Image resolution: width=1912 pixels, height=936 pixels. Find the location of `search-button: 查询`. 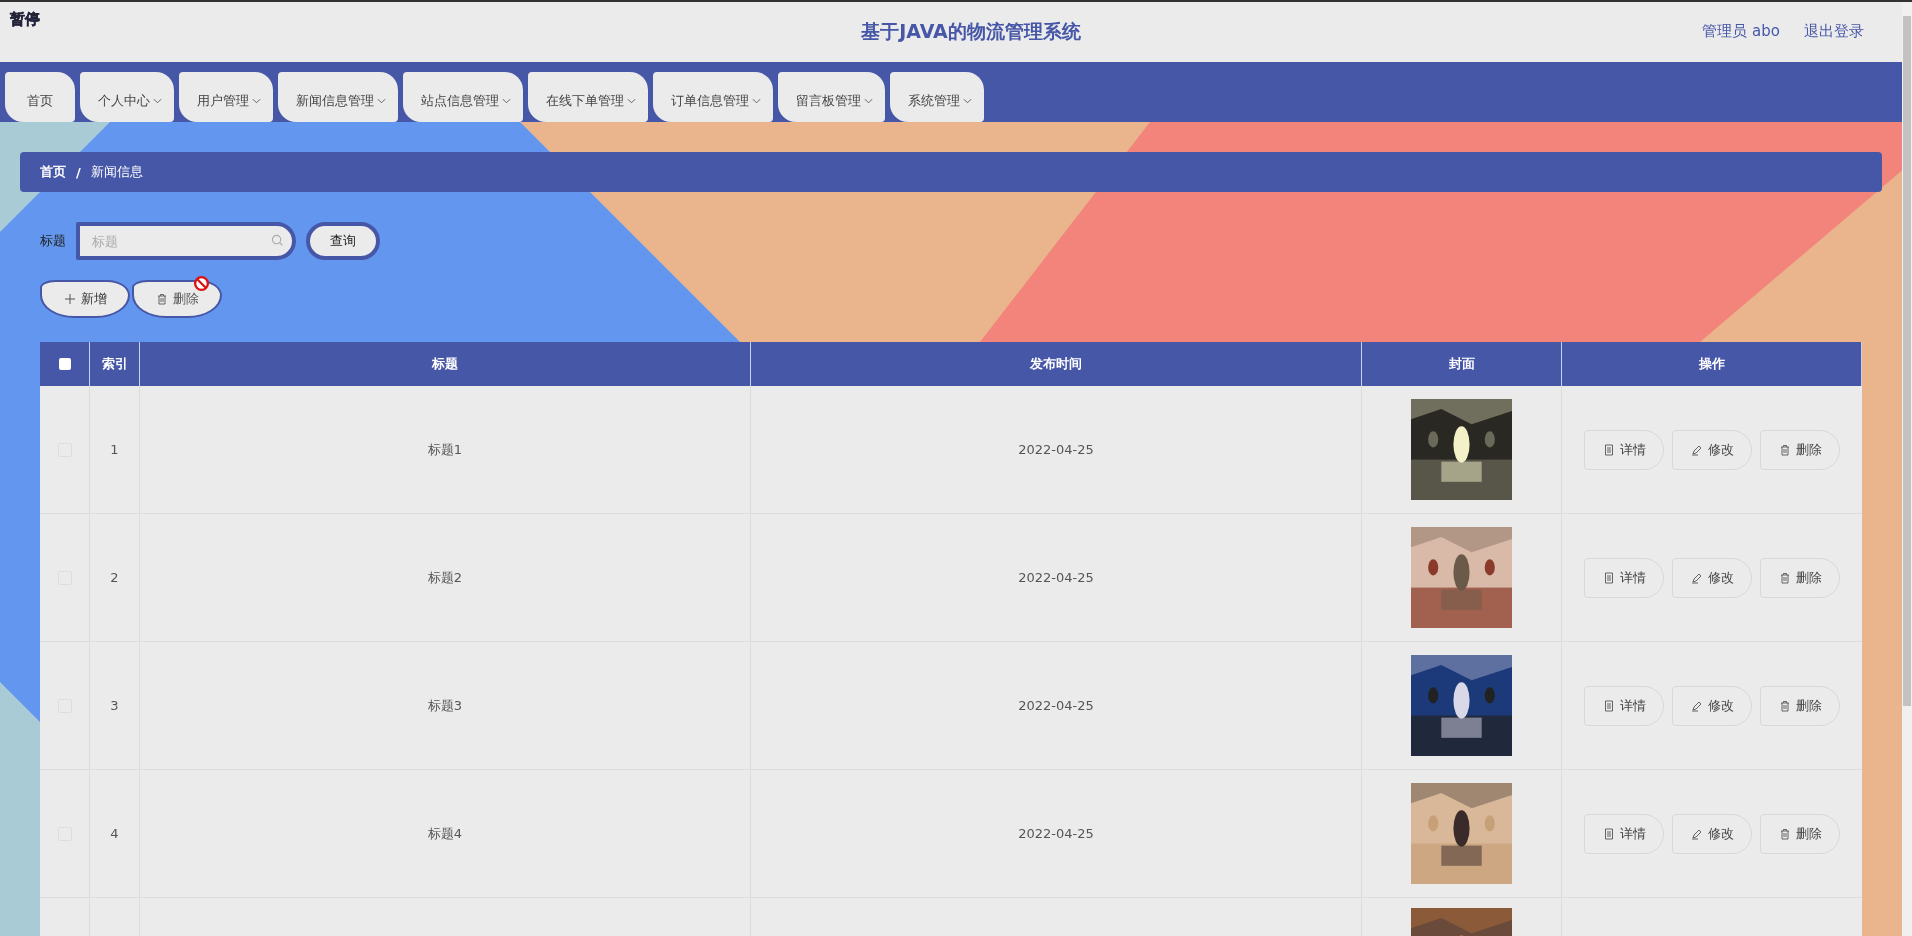

search-button: 查询 is located at coordinates (343, 241).